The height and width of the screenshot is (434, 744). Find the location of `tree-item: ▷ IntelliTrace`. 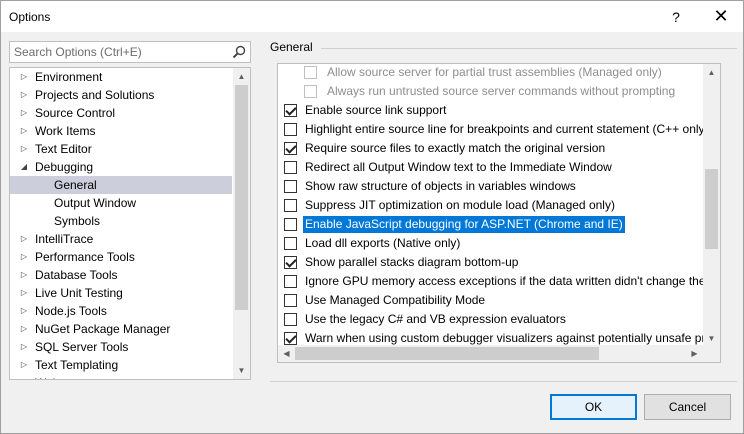

tree-item: ▷ IntelliTrace is located at coordinates (121, 239).